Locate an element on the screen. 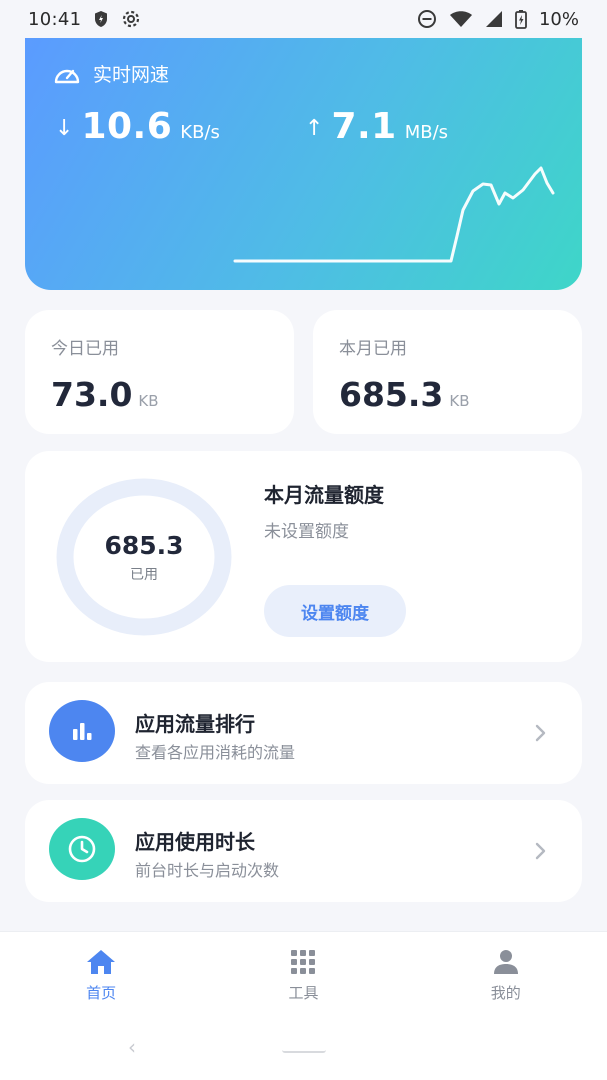 Image resolution: width=607 pixels, height=1080 pixels. shield-icon is located at coordinates (101, 19).